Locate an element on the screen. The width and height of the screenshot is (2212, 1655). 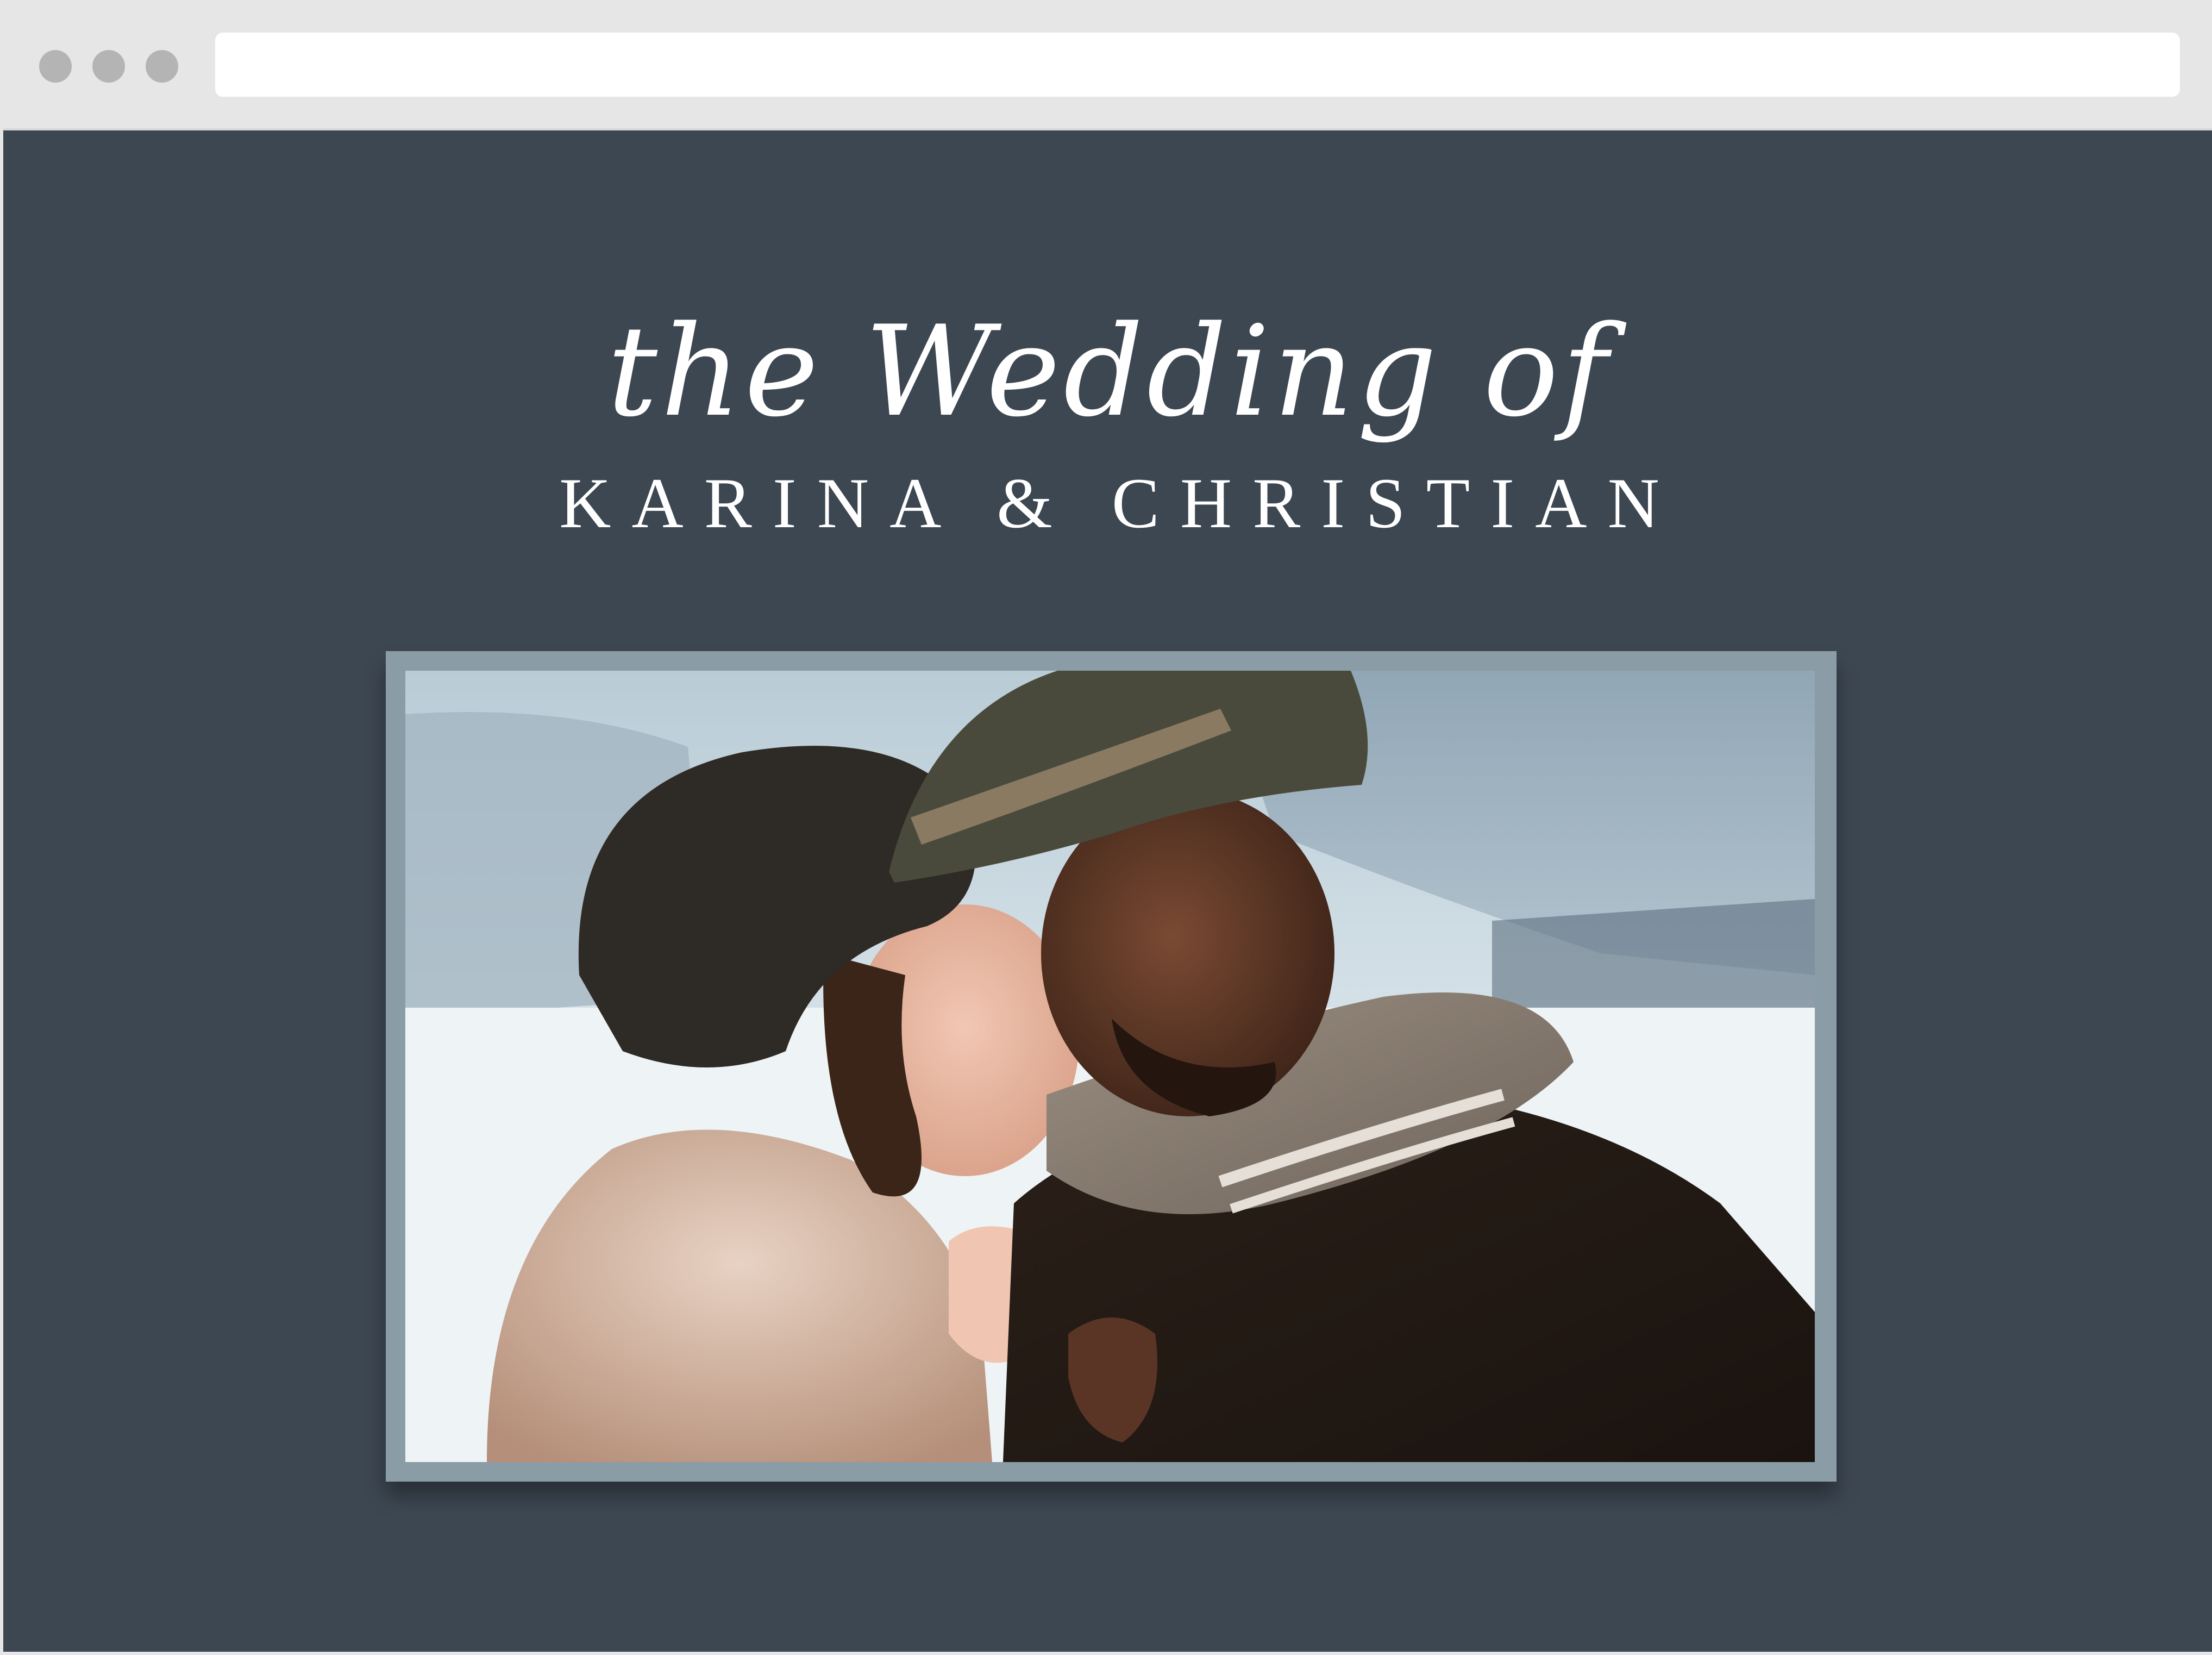
script-heading: the Wedding of is located at coordinates (1109, 372).